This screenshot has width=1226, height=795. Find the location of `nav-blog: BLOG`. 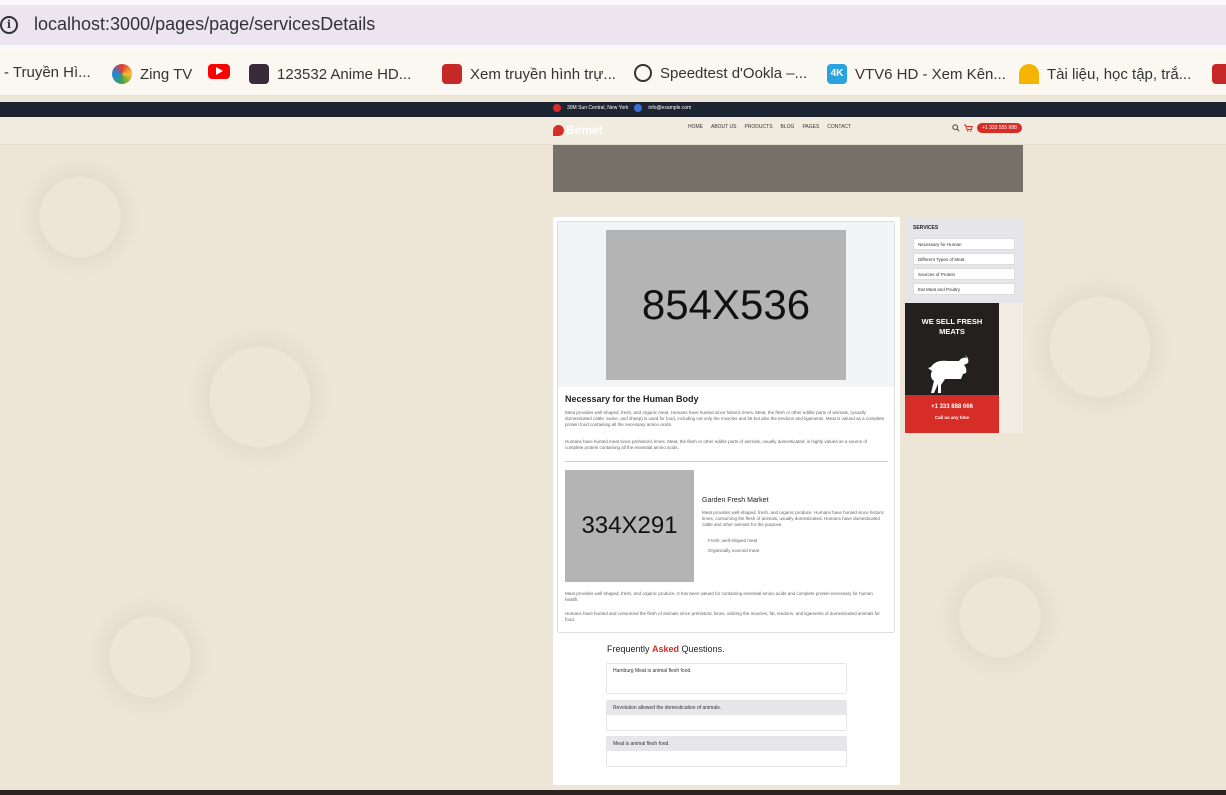

nav-blog: BLOG is located at coordinates (788, 127).